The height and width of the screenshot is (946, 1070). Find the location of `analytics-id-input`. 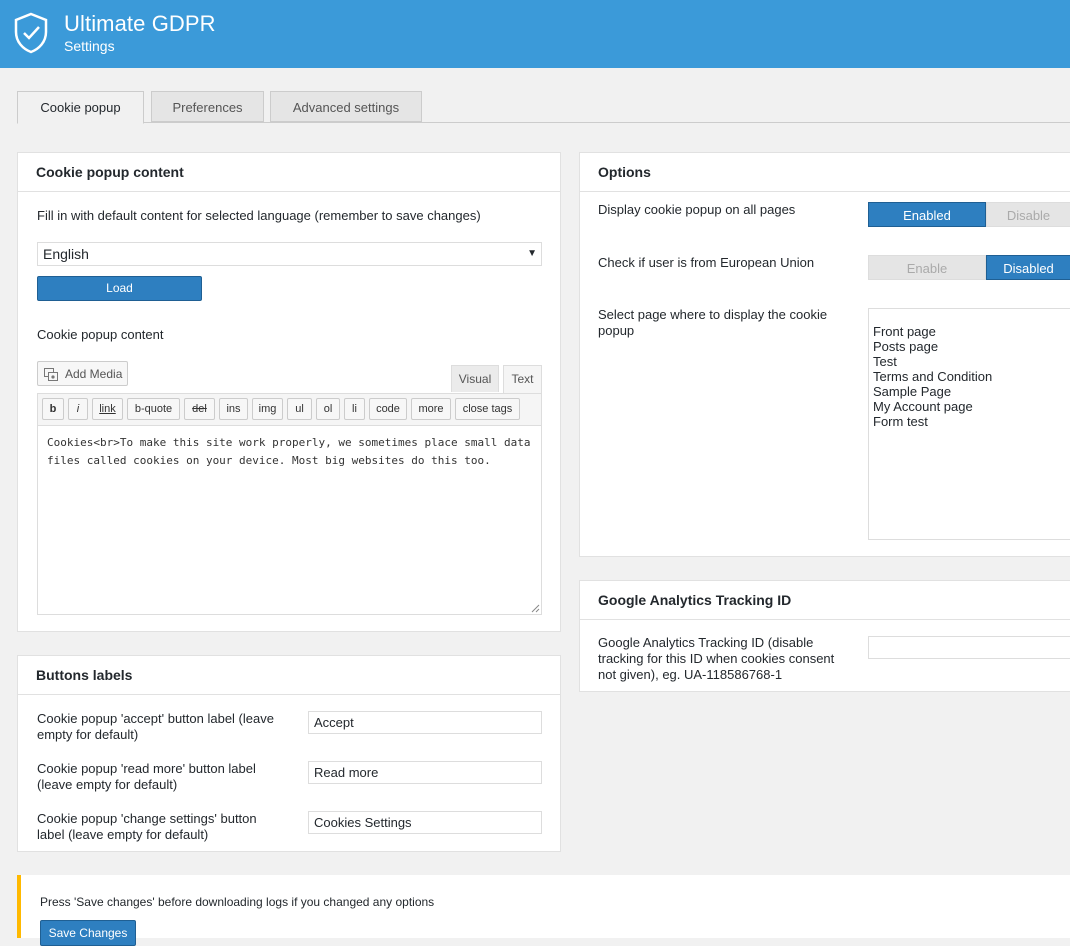

analytics-id-input is located at coordinates (969, 647).